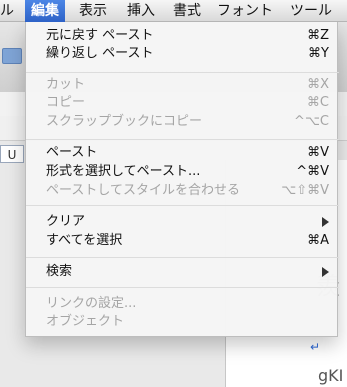  What do you see at coordinates (143, 190) in the screenshot?
I see `menu-item-label: ペーストしてスタイルを合わせる` at bounding box center [143, 190].